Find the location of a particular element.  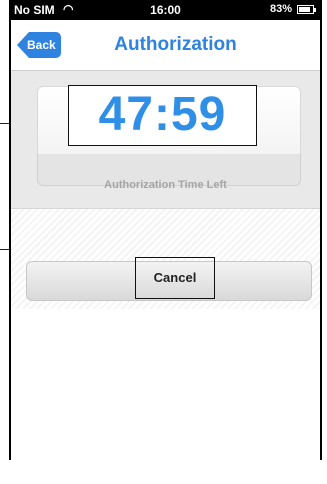

page-title: Authorization is located at coordinates (175, 44).